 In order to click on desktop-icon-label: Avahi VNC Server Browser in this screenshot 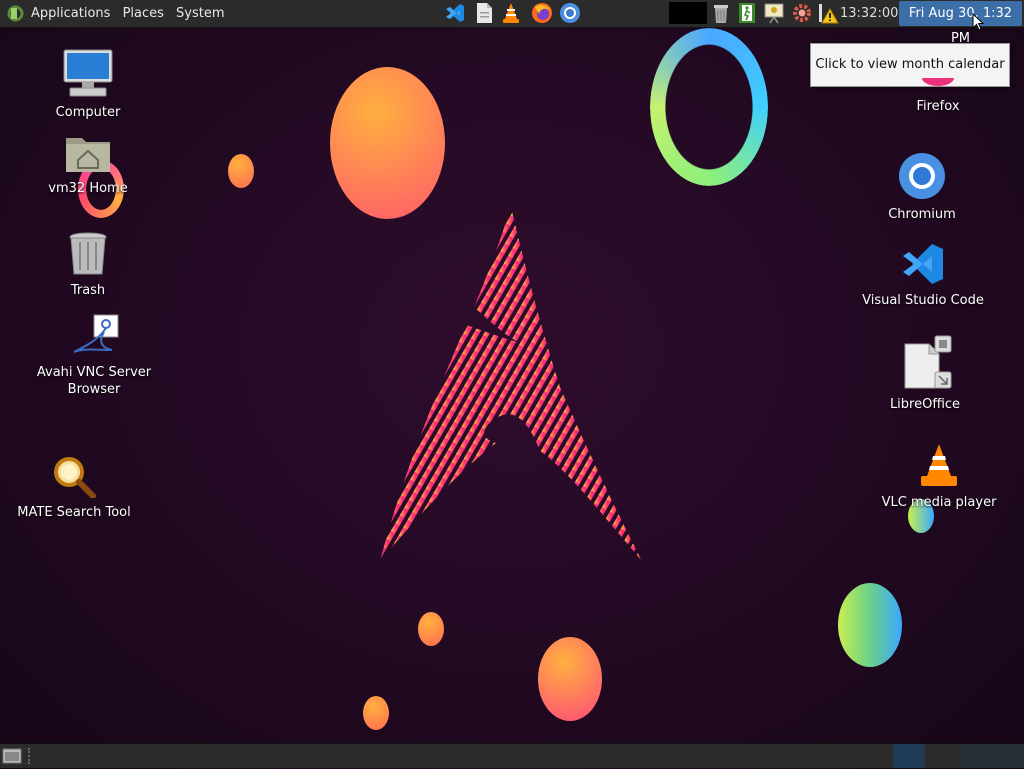, I will do `click(94, 381)`.